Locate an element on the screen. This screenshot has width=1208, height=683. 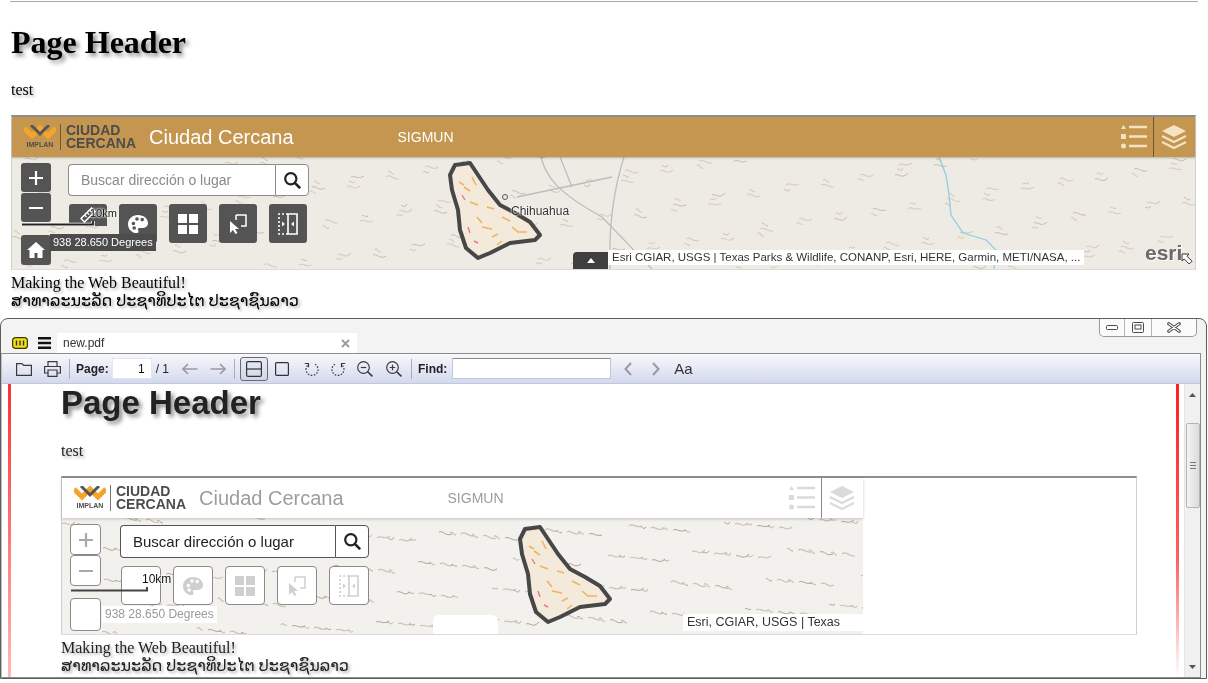
rotate-right-icon is located at coordinates (339, 368).